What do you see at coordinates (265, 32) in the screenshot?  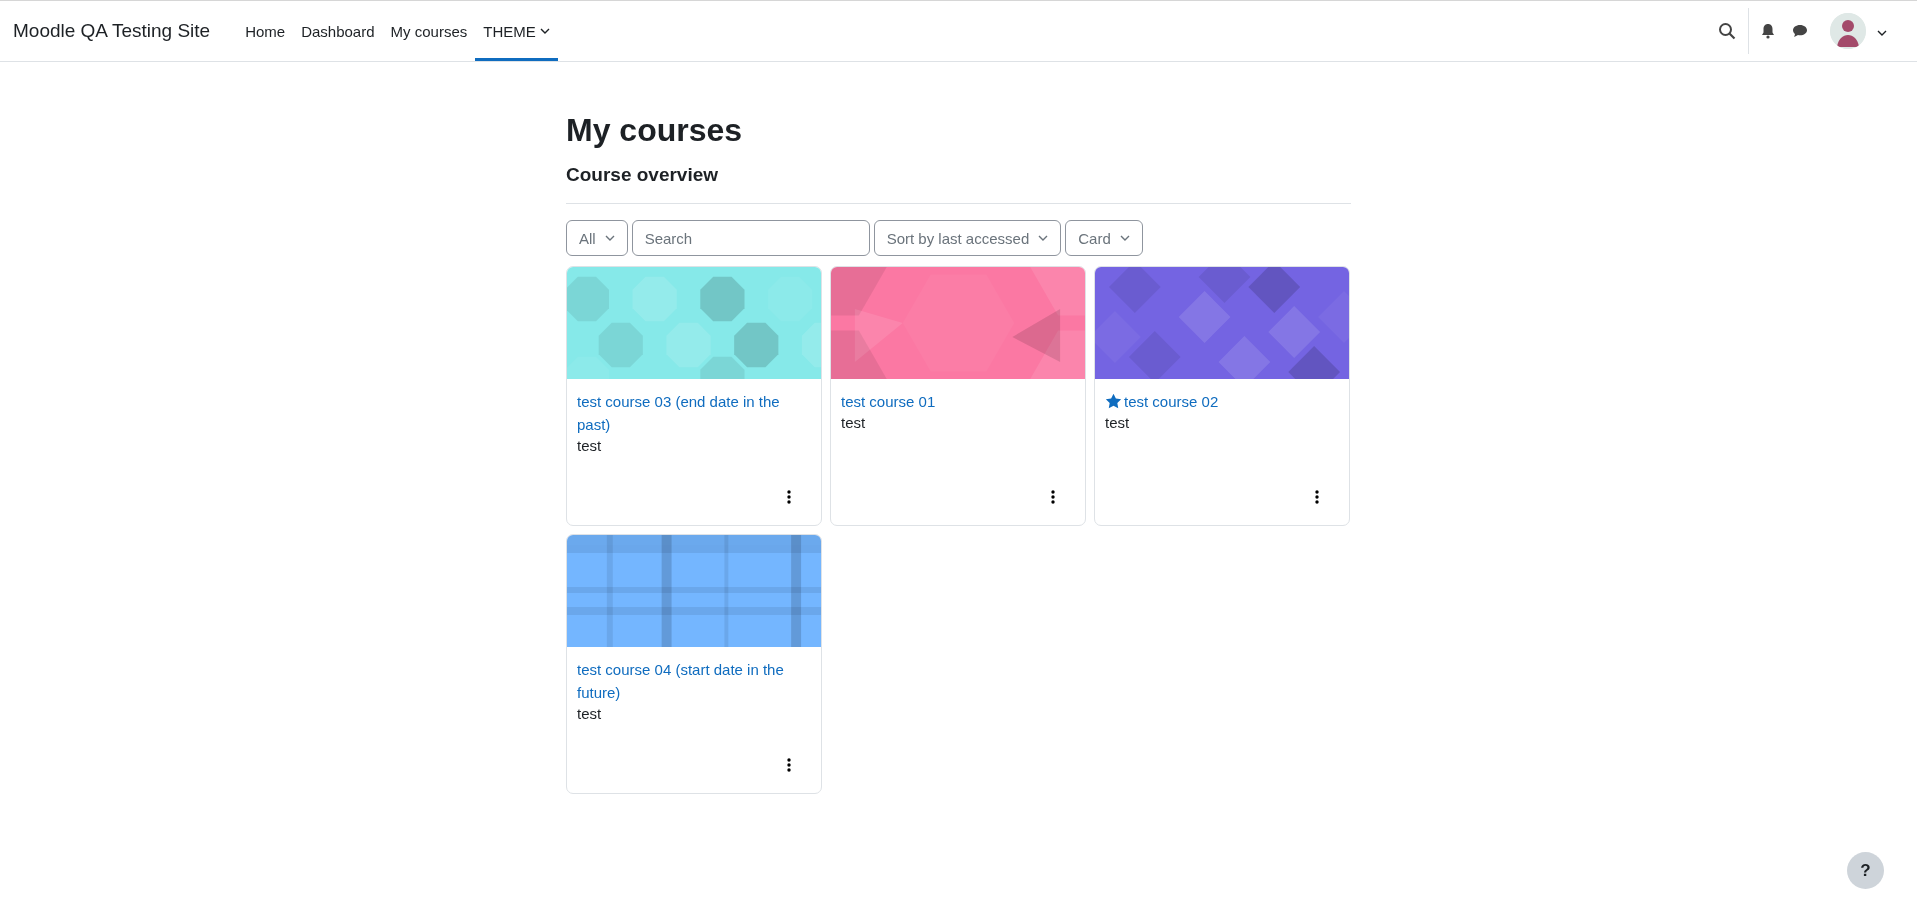 I see `nav-tab: Home` at bounding box center [265, 32].